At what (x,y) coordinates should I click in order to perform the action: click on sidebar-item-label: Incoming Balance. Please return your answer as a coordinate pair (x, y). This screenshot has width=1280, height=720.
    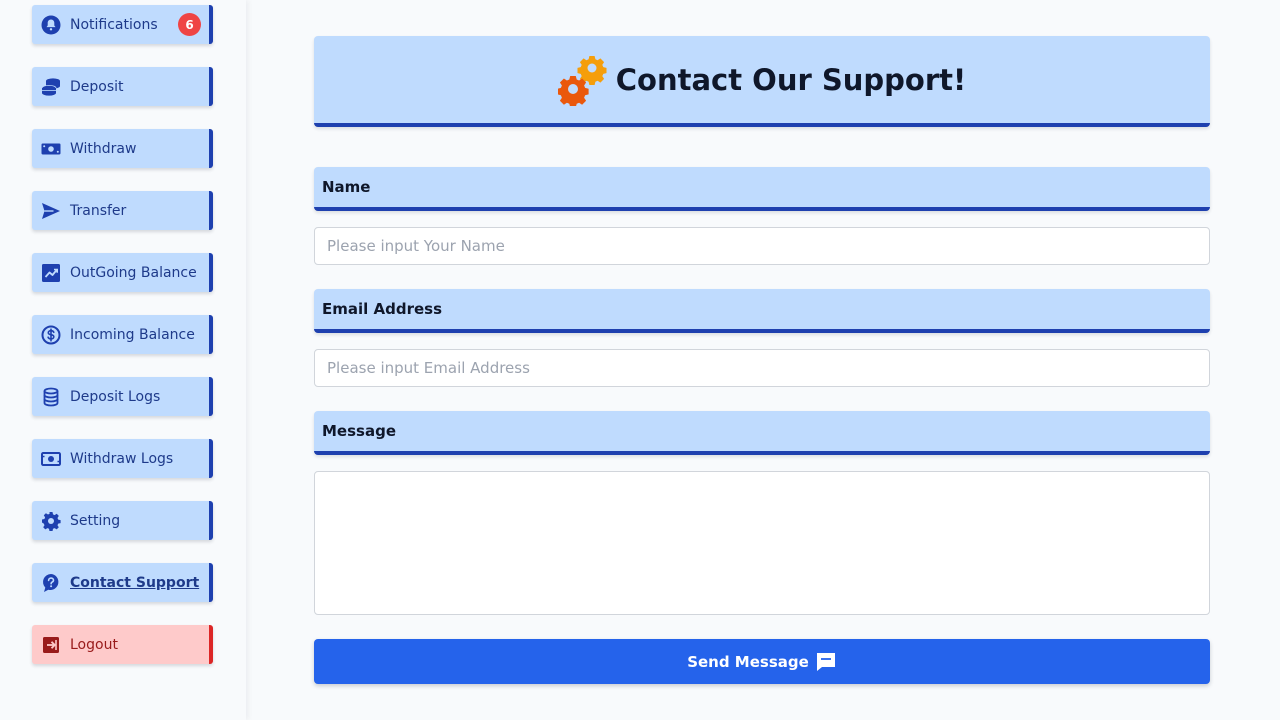
    Looking at the image, I should click on (132, 334).